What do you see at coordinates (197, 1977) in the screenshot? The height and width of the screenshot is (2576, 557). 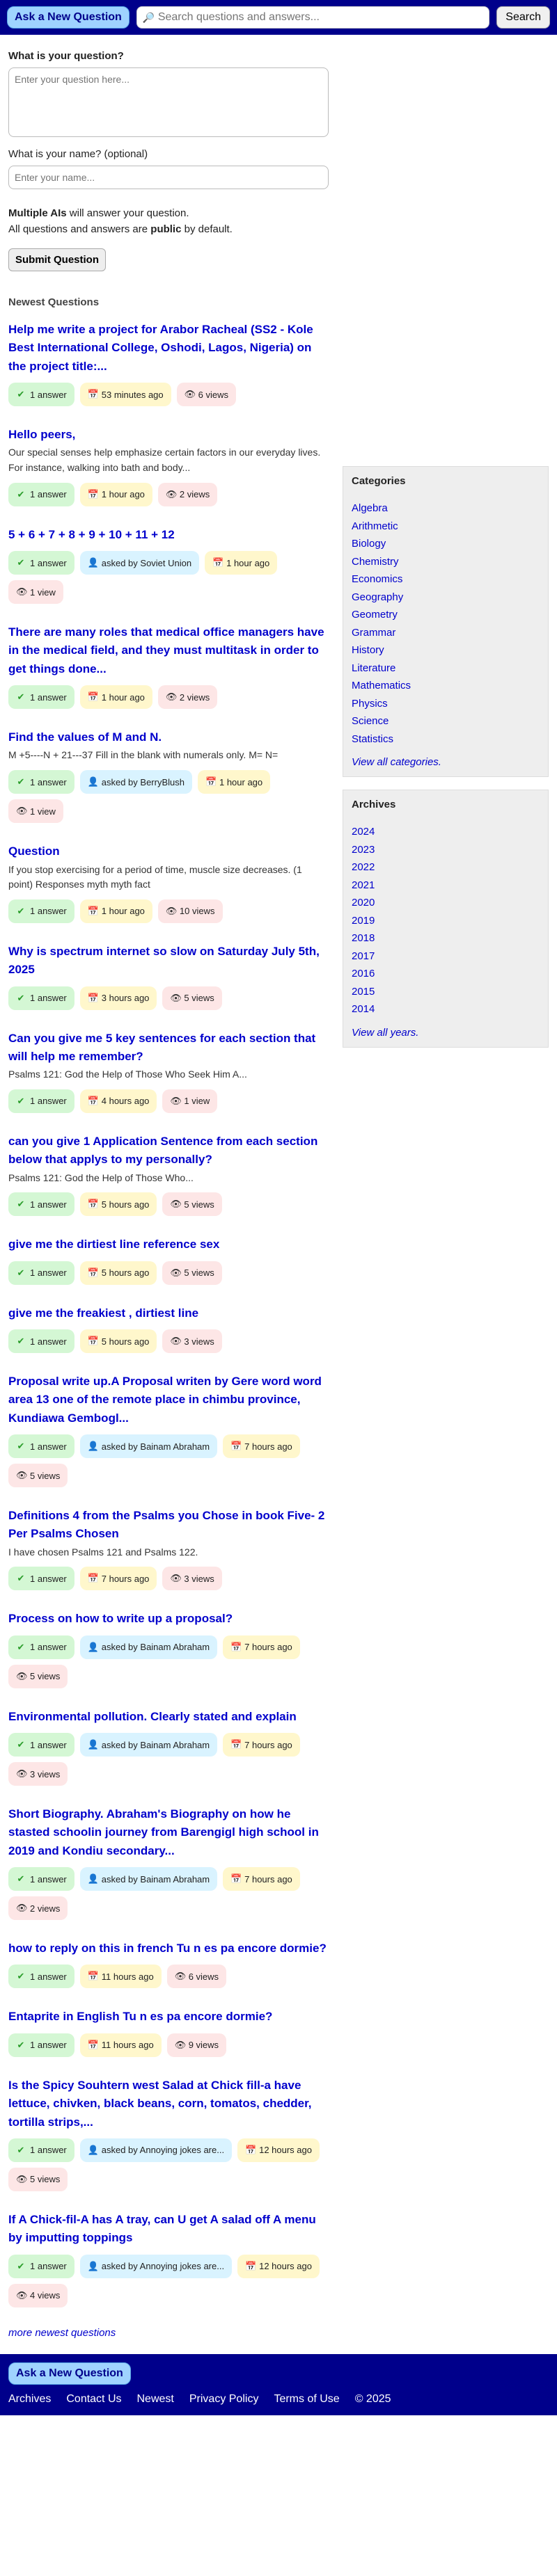 I see `views-badge: 👁 6 views` at bounding box center [197, 1977].